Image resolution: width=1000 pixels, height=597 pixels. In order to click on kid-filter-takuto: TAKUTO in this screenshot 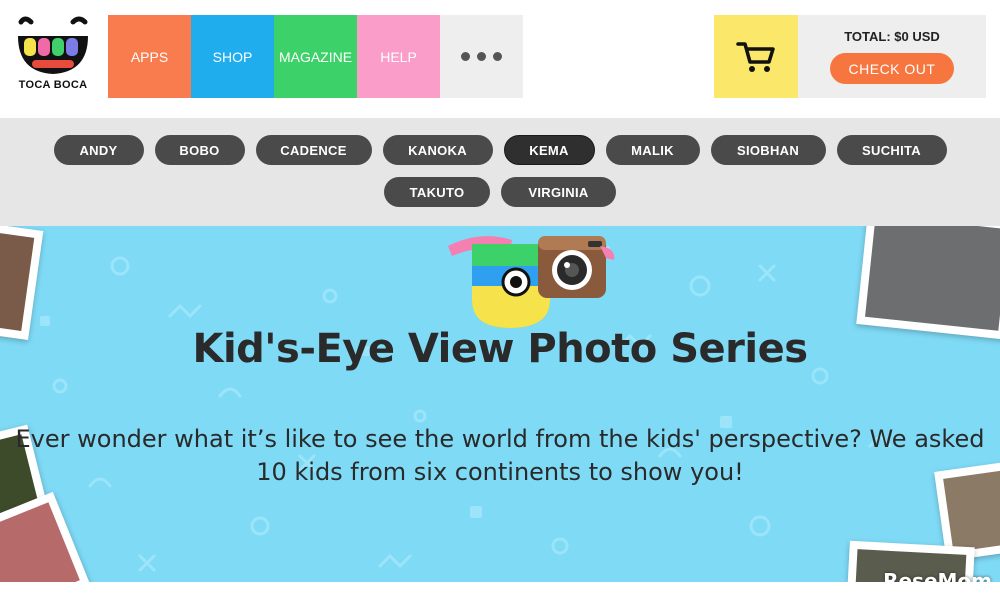, I will do `click(437, 192)`.